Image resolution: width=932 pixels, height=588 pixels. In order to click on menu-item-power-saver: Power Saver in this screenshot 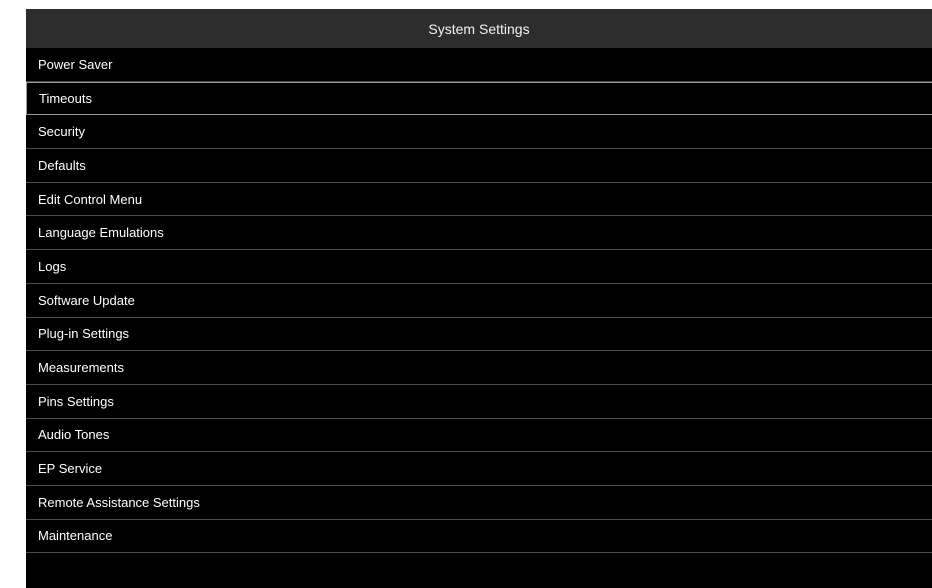, I will do `click(479, 65)`.